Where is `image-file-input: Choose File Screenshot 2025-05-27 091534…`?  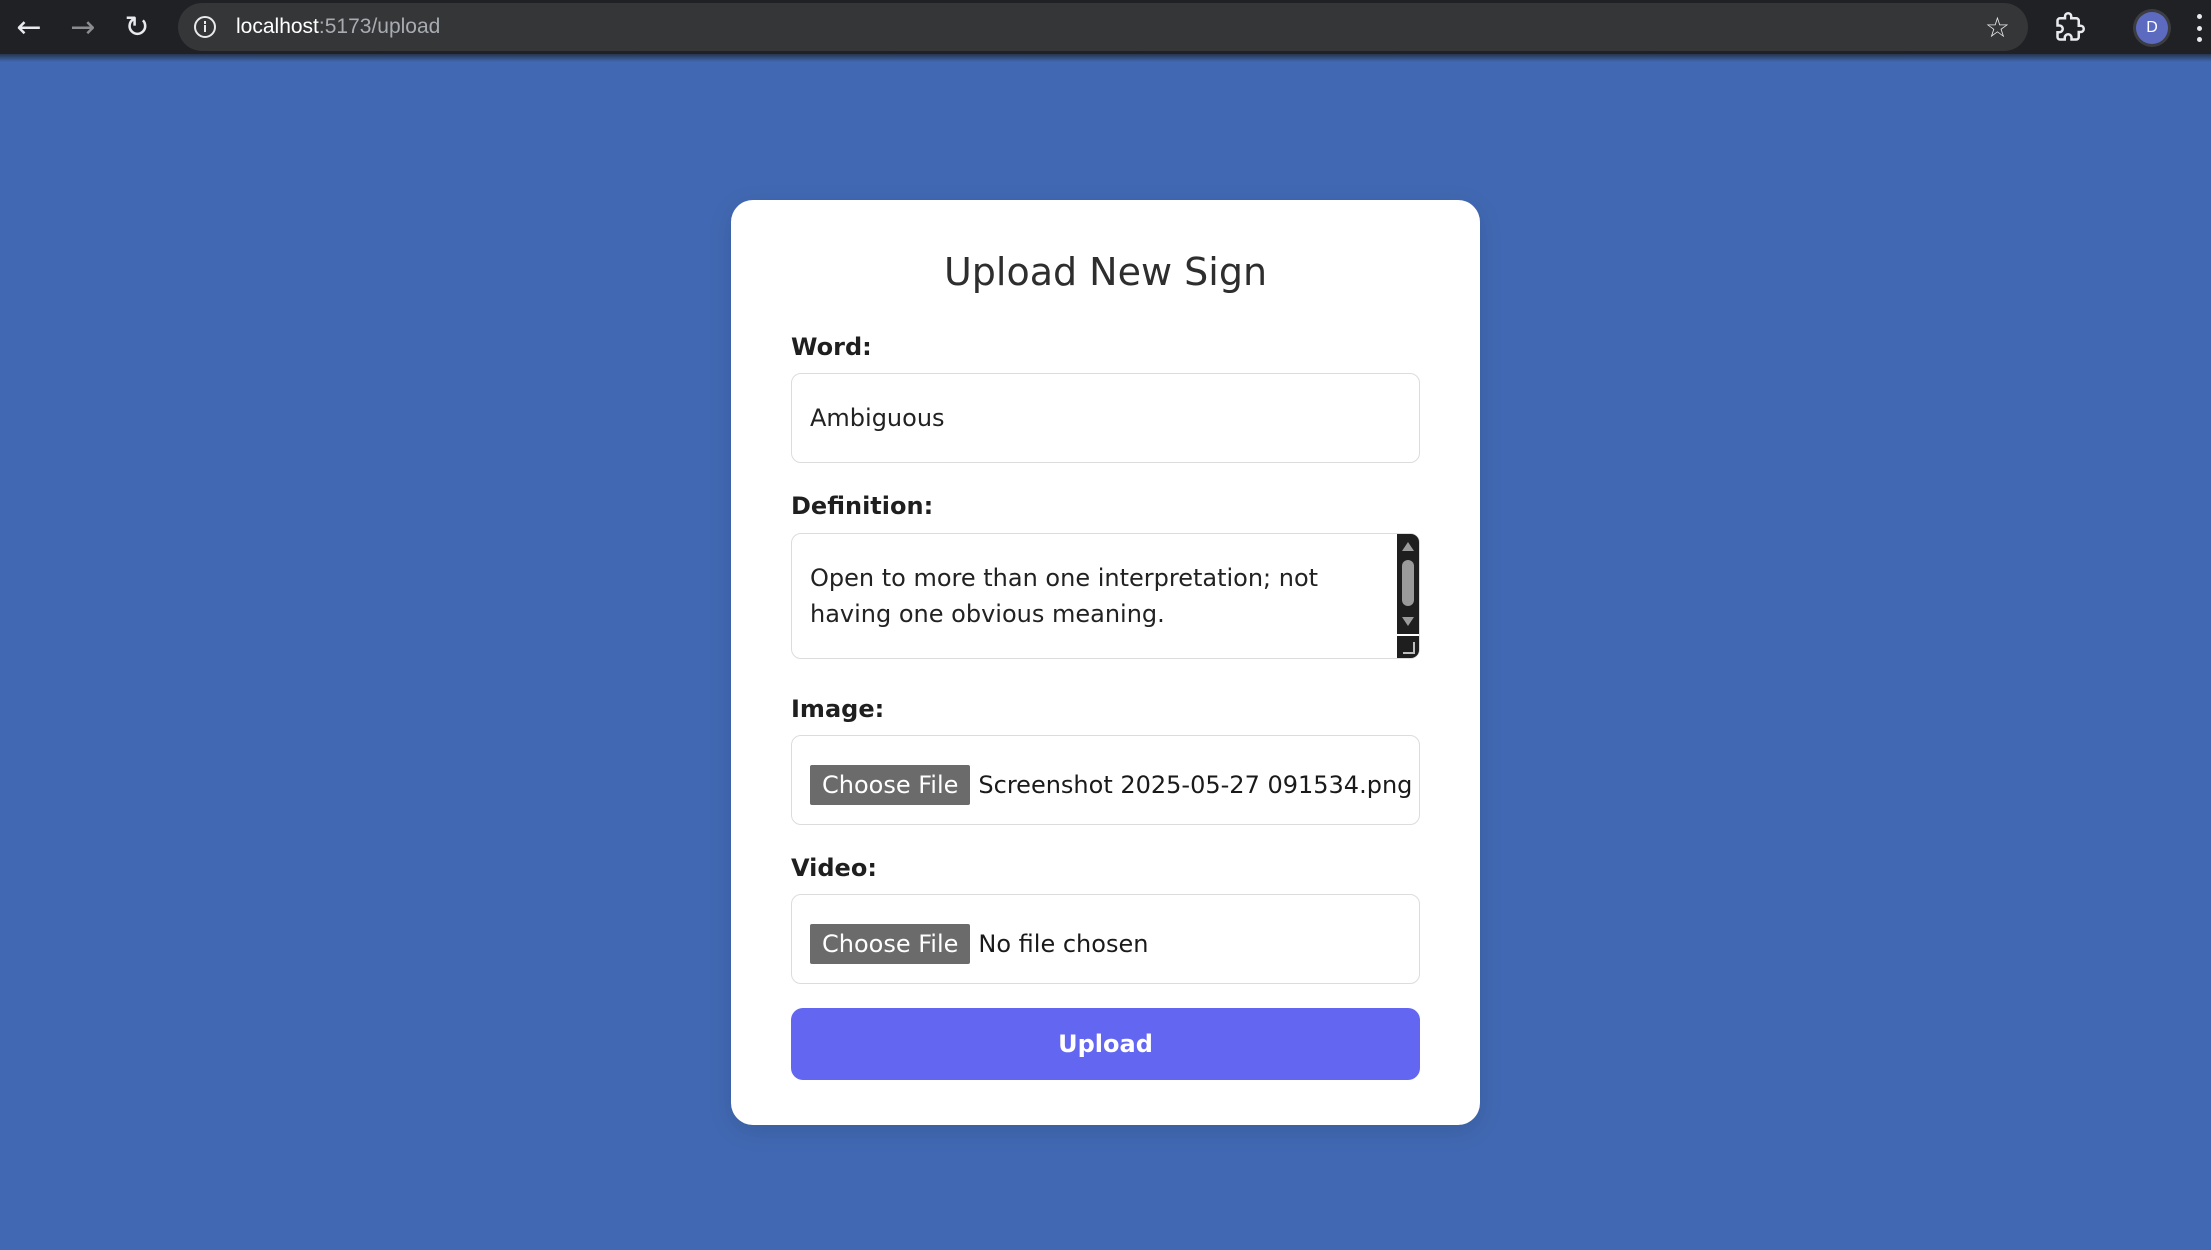 image-file-input: Choose File Screenshot 2025-05-27 091534… is located at coordinates (1105, 780).